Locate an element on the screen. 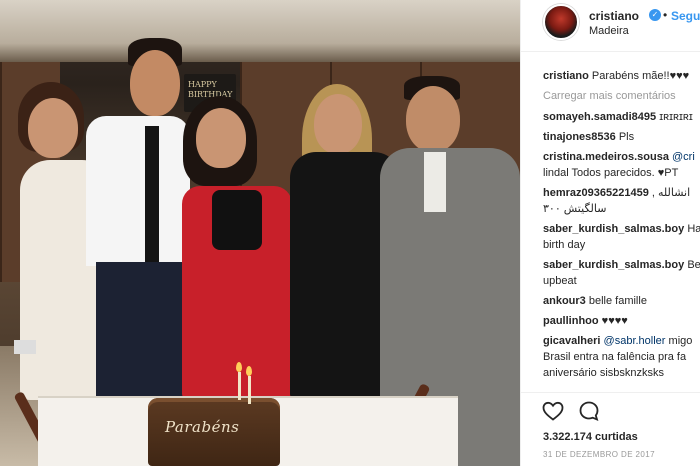 This screenshot has width=700, height=466. comment-item: paullinhoo ♥♥♥♥ is located at coordinates (621, 321).